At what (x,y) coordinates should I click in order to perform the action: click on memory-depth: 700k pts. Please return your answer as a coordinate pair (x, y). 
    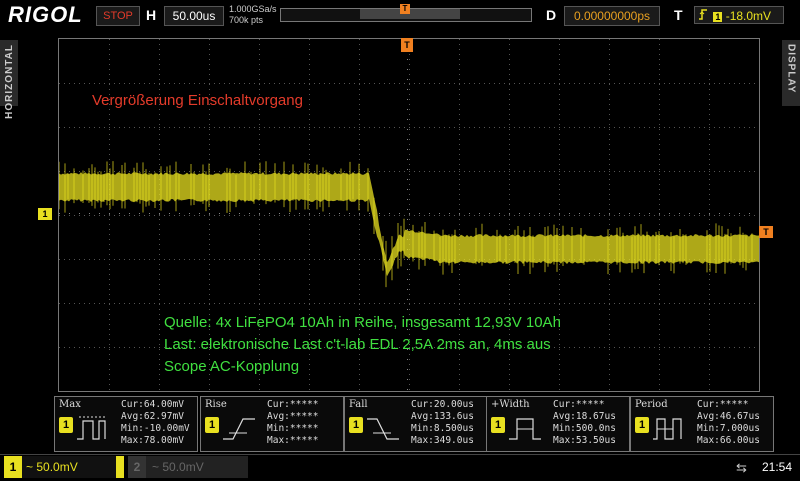
    Looking at the image, I should click on (246, 20).